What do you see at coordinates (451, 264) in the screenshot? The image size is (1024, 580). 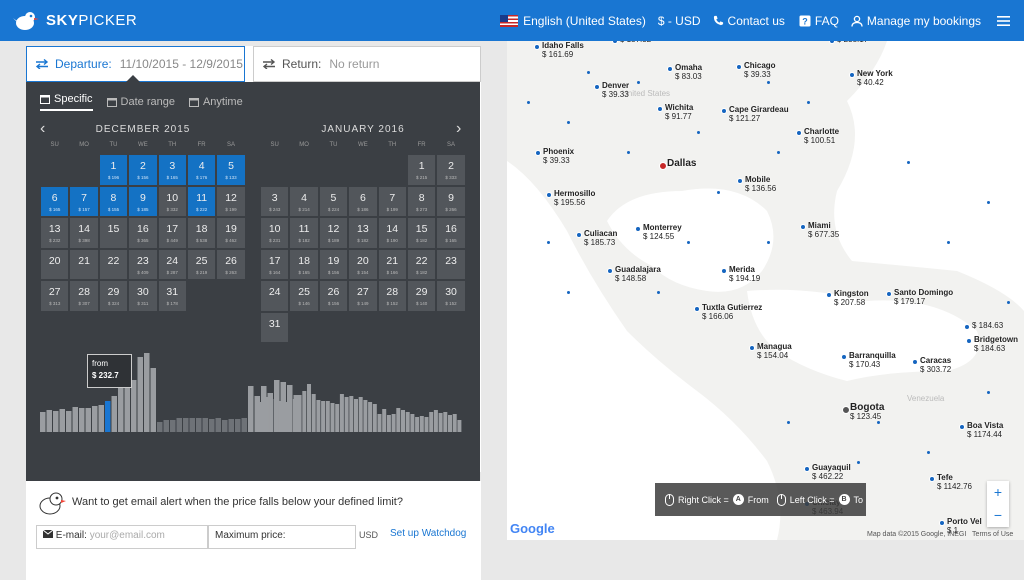 I see `day-cell: 23` at bounding box center [451, 264].